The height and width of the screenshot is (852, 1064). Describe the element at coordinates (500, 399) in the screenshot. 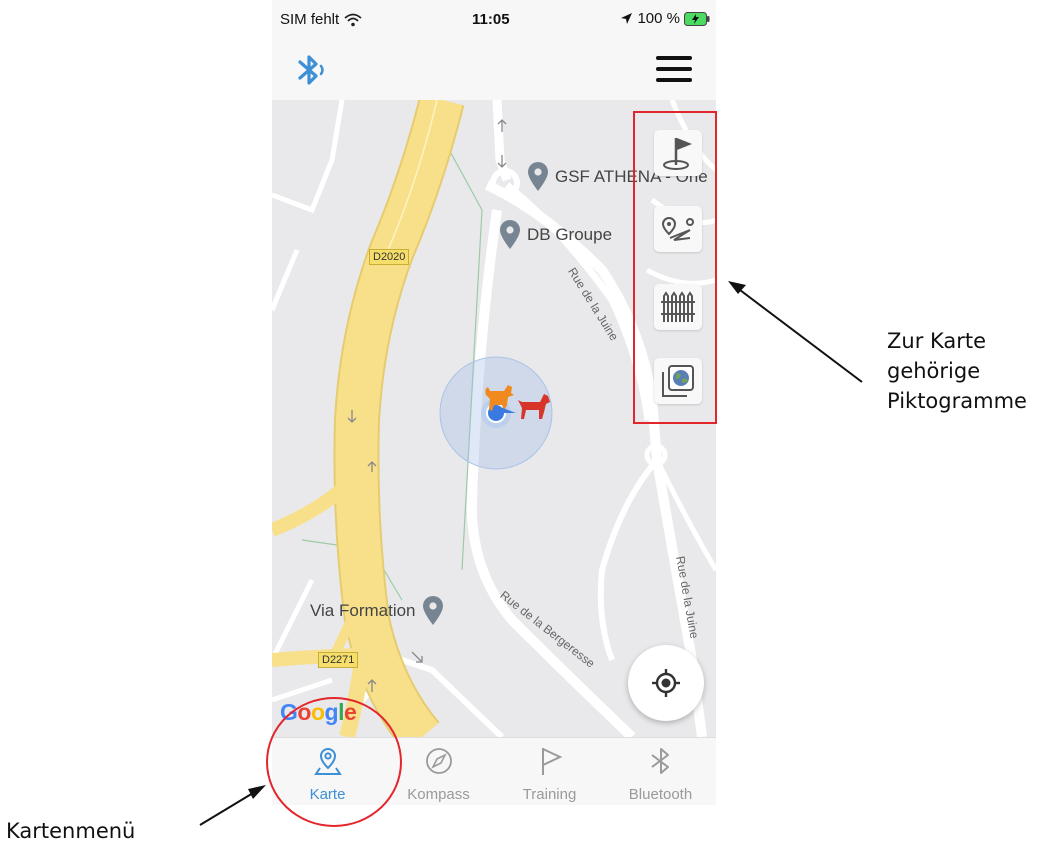

I see `dog-orange-icon` at that location.